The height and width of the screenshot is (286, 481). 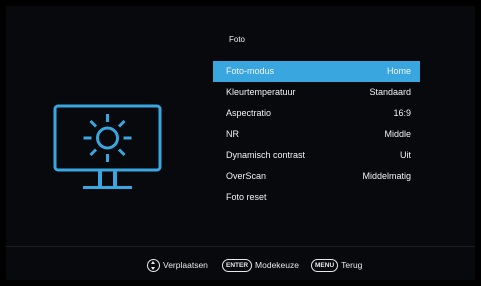 What do you see at coordinates (153, 265) in the screenshot?
I see `navigate-up-down-icon` at bounding box center [153, 265].